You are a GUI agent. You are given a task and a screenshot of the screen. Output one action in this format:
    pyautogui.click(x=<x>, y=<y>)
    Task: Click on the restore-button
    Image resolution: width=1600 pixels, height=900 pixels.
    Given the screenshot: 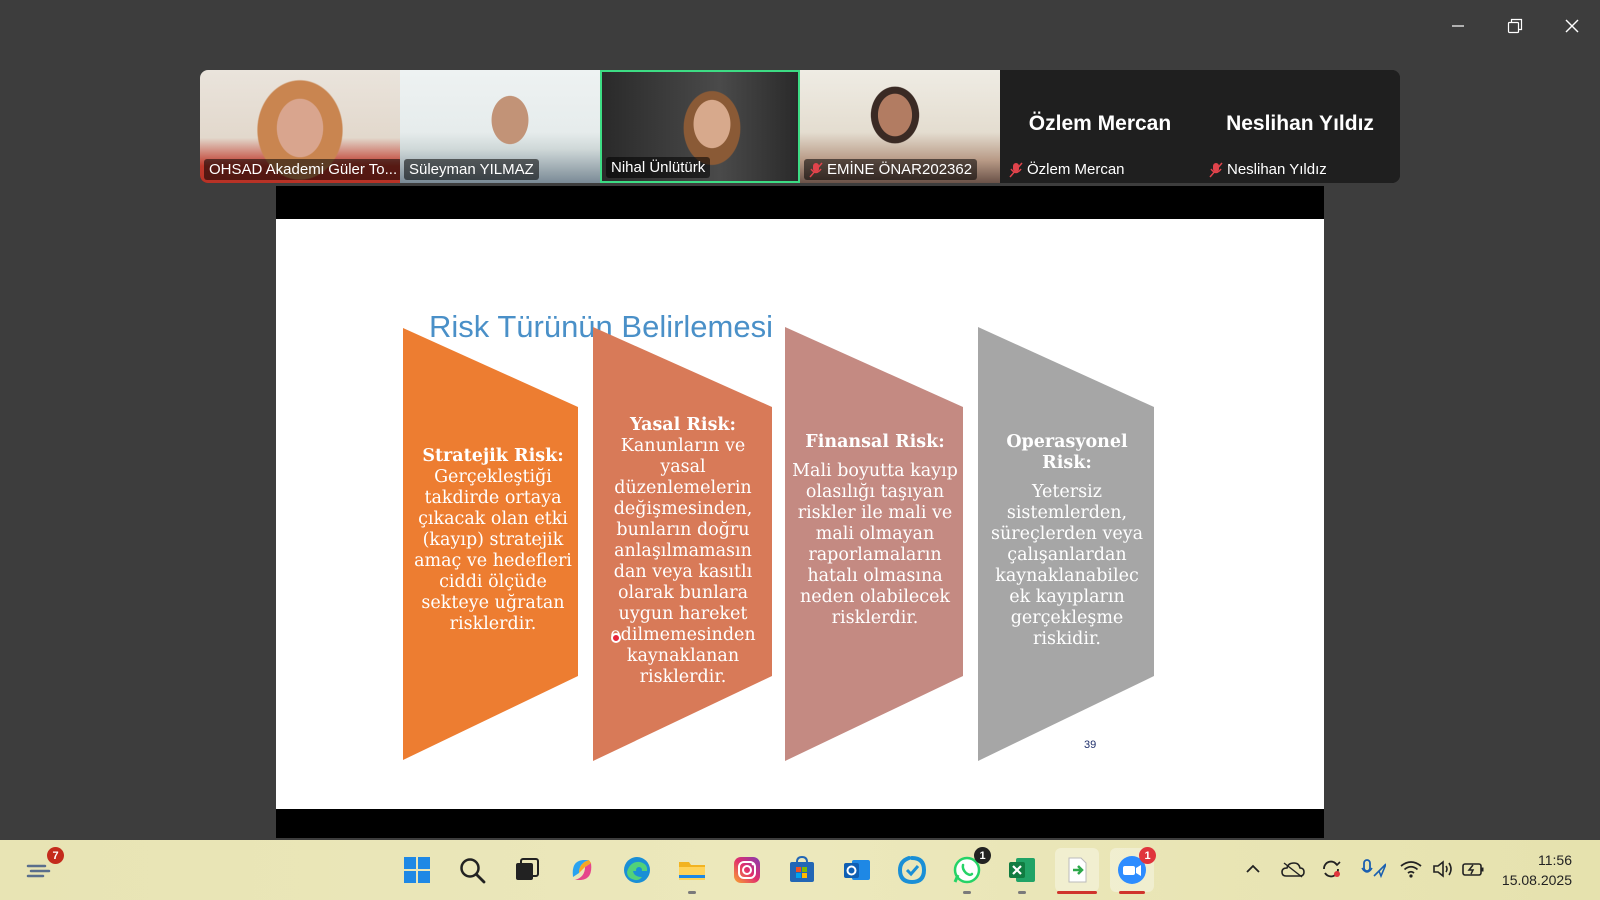 What is the action you would take?
    pyautogui.click(x=1514, y=26)
    